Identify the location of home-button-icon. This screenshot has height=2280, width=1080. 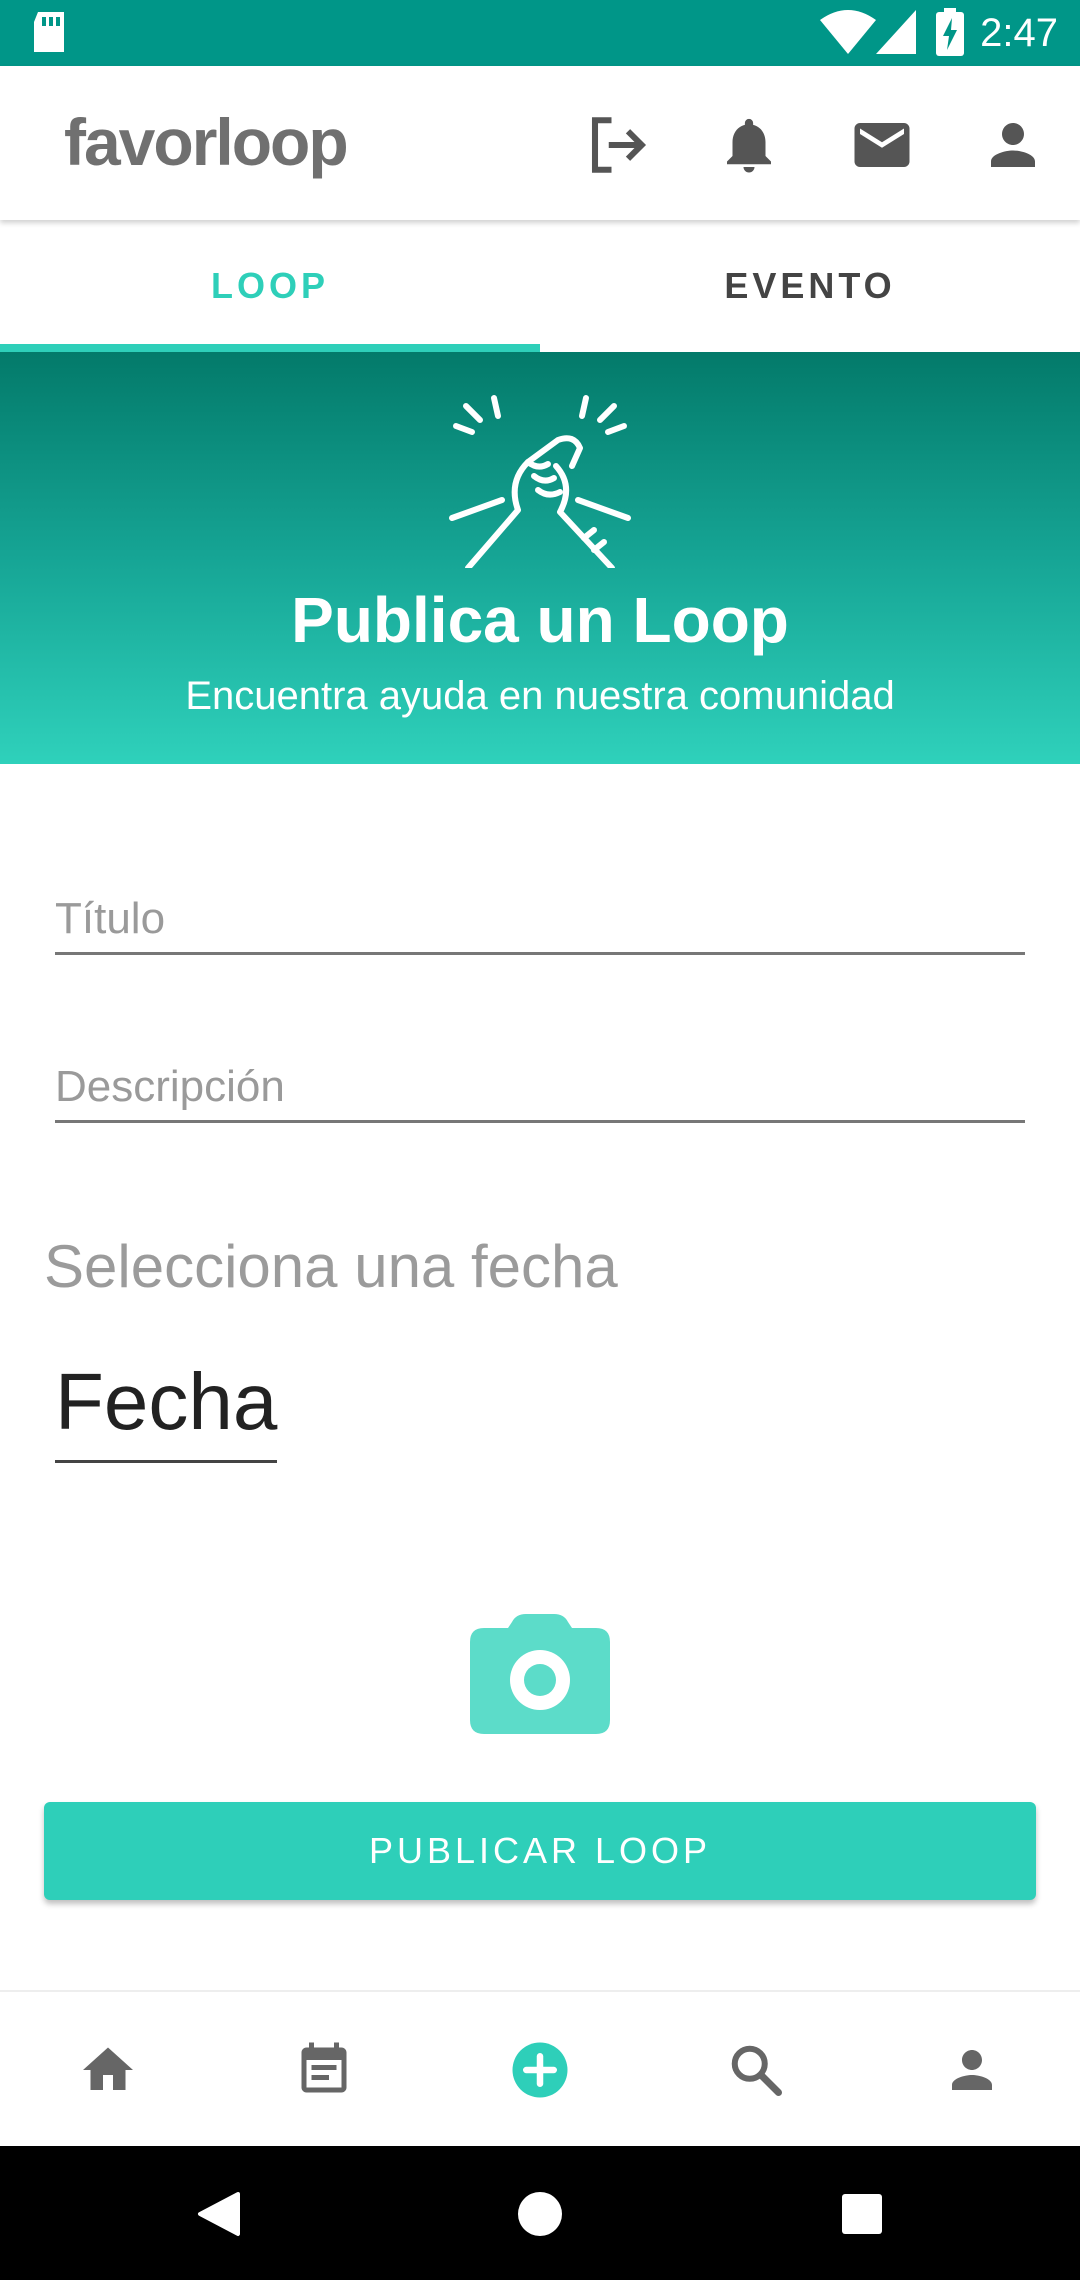
(540, 2214).